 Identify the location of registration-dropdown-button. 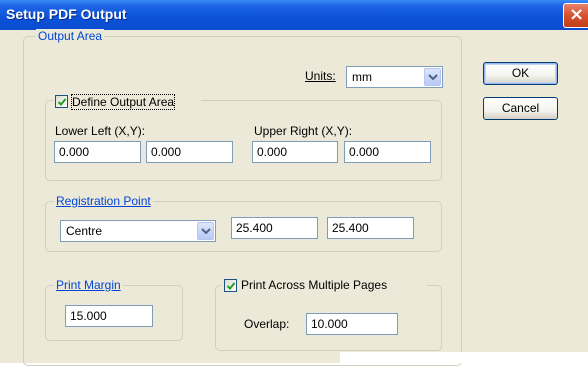
(205, 231).